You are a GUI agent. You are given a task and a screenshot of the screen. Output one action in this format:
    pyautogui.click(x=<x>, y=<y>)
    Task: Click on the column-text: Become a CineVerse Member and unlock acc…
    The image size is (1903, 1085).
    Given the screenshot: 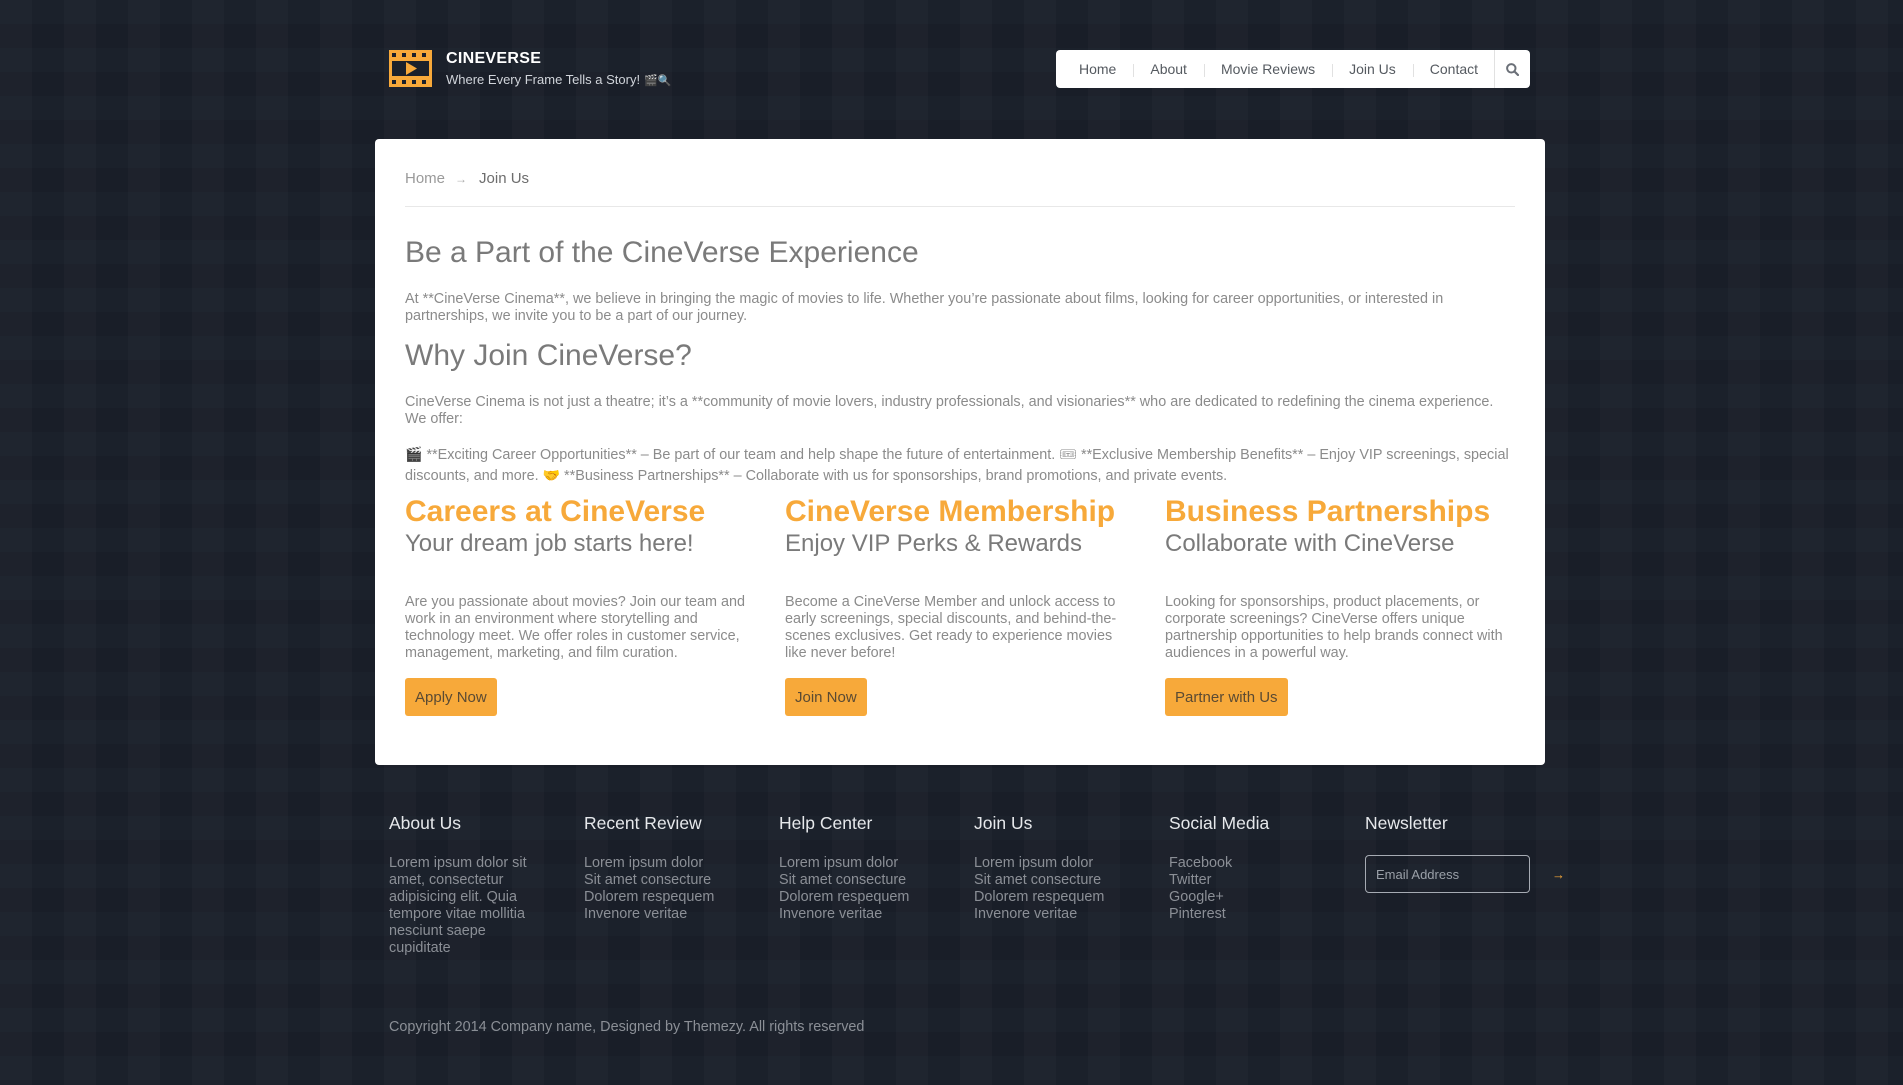 What is the action you would take?
    pyautogui.click(x=951, y=627)
    